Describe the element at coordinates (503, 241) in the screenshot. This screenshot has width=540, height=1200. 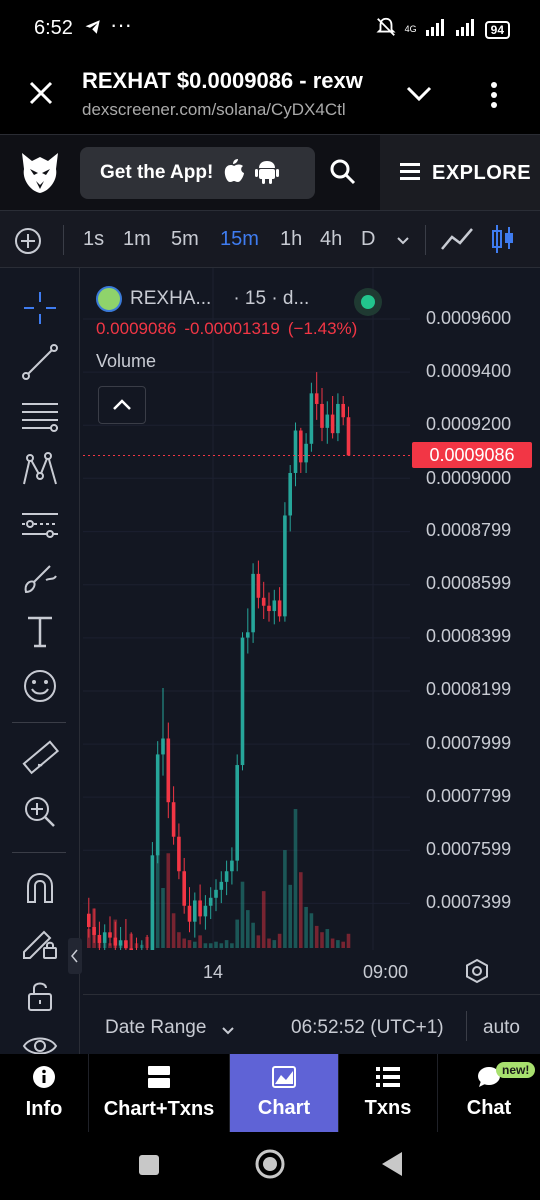
I see `candlestick-chart-icon` at that location.